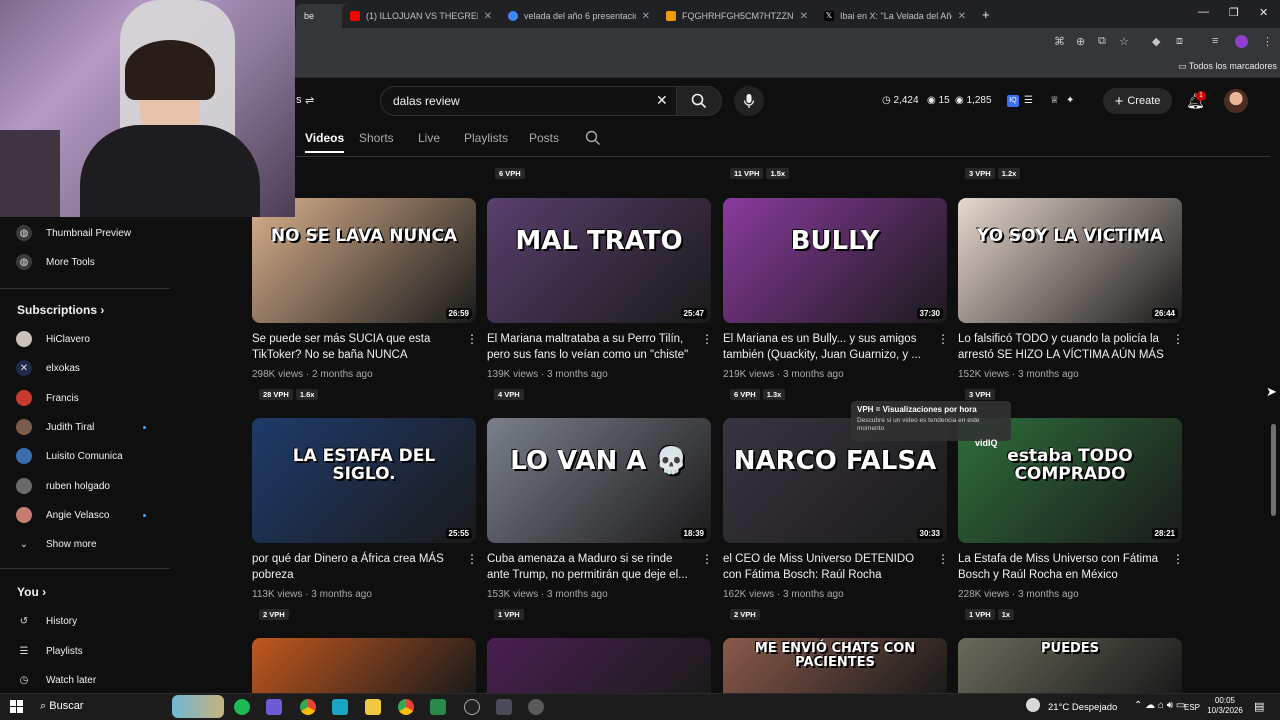 This screenshot has height=720, width=1280. What do you see at coordinates (91, 233) in the screenshot?
I see `sidebar-item-thumbnail-preview: ◍ Thumbnail Preview` at bounding box center [91, 233].